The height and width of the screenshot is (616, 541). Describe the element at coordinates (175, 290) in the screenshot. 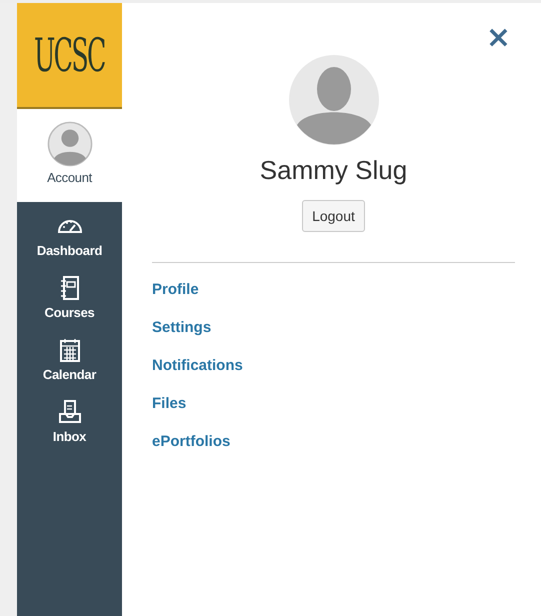

I see `menu-link: Profile` at that location.